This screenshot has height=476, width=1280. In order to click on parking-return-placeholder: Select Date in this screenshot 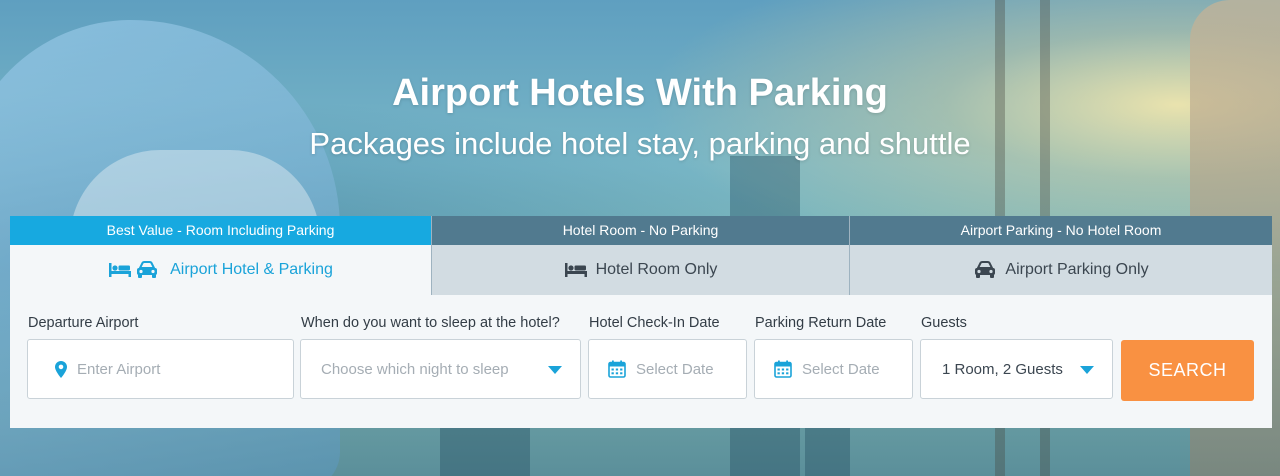, I will do `click(841, 369)`.